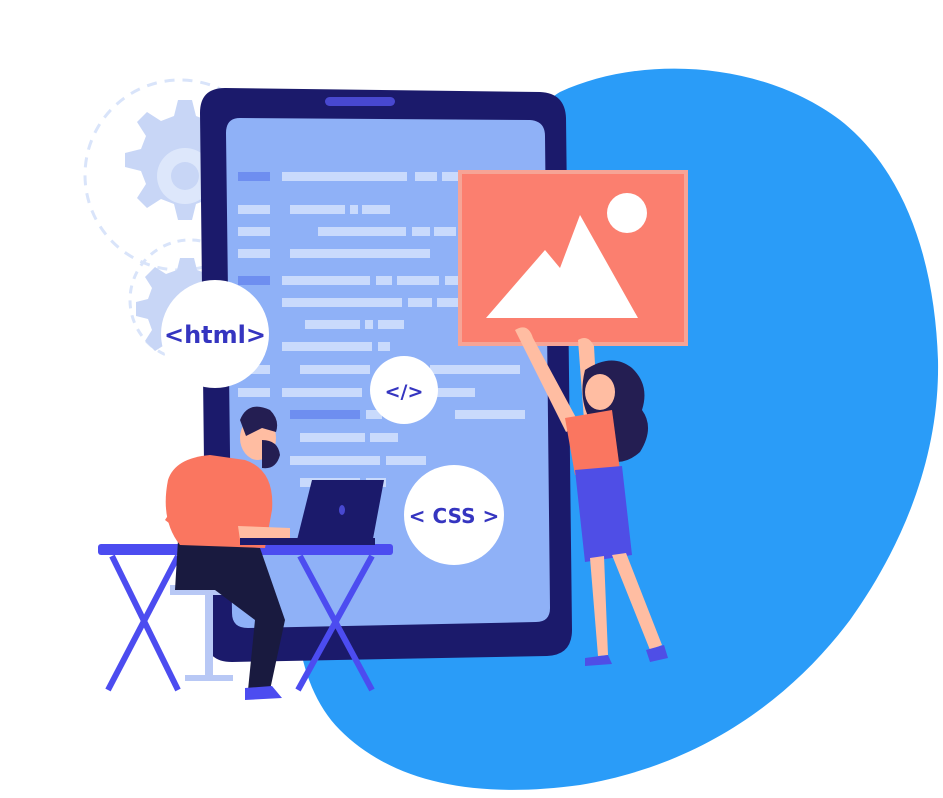 The height and width of the screenshot is (798, 943). I want to click on html-tag-label: <html>, so click(215, 335).